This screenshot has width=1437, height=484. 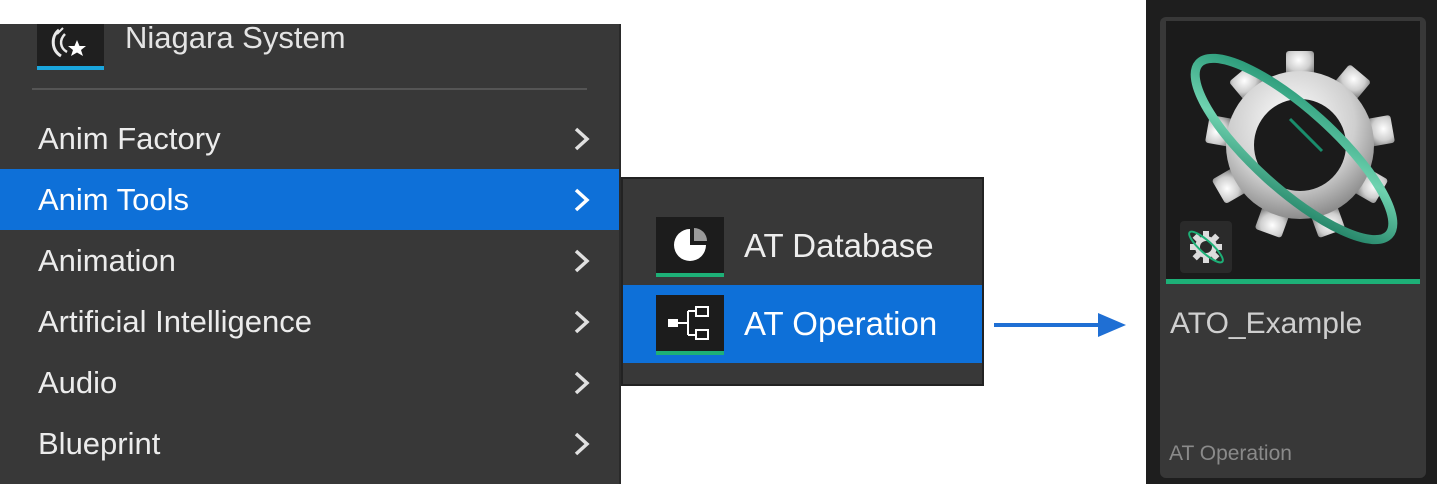 I want to click on submenu-item-at-database: AT Database, so click(x=802, y=246).